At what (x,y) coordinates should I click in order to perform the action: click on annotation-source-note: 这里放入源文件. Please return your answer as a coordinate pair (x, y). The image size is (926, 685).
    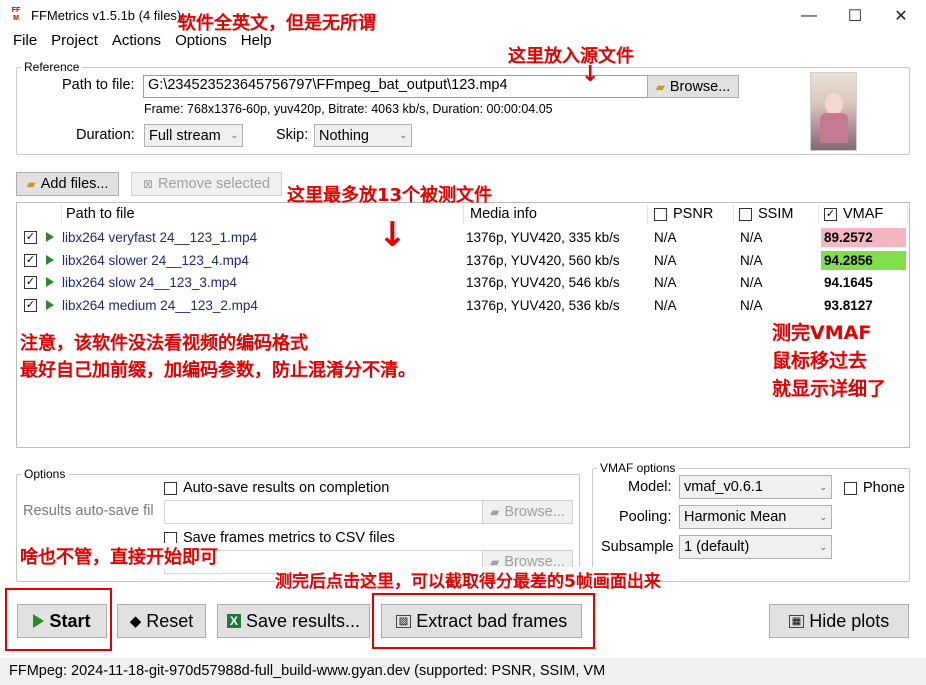
    Looking at the image, I should click on (571, 56).